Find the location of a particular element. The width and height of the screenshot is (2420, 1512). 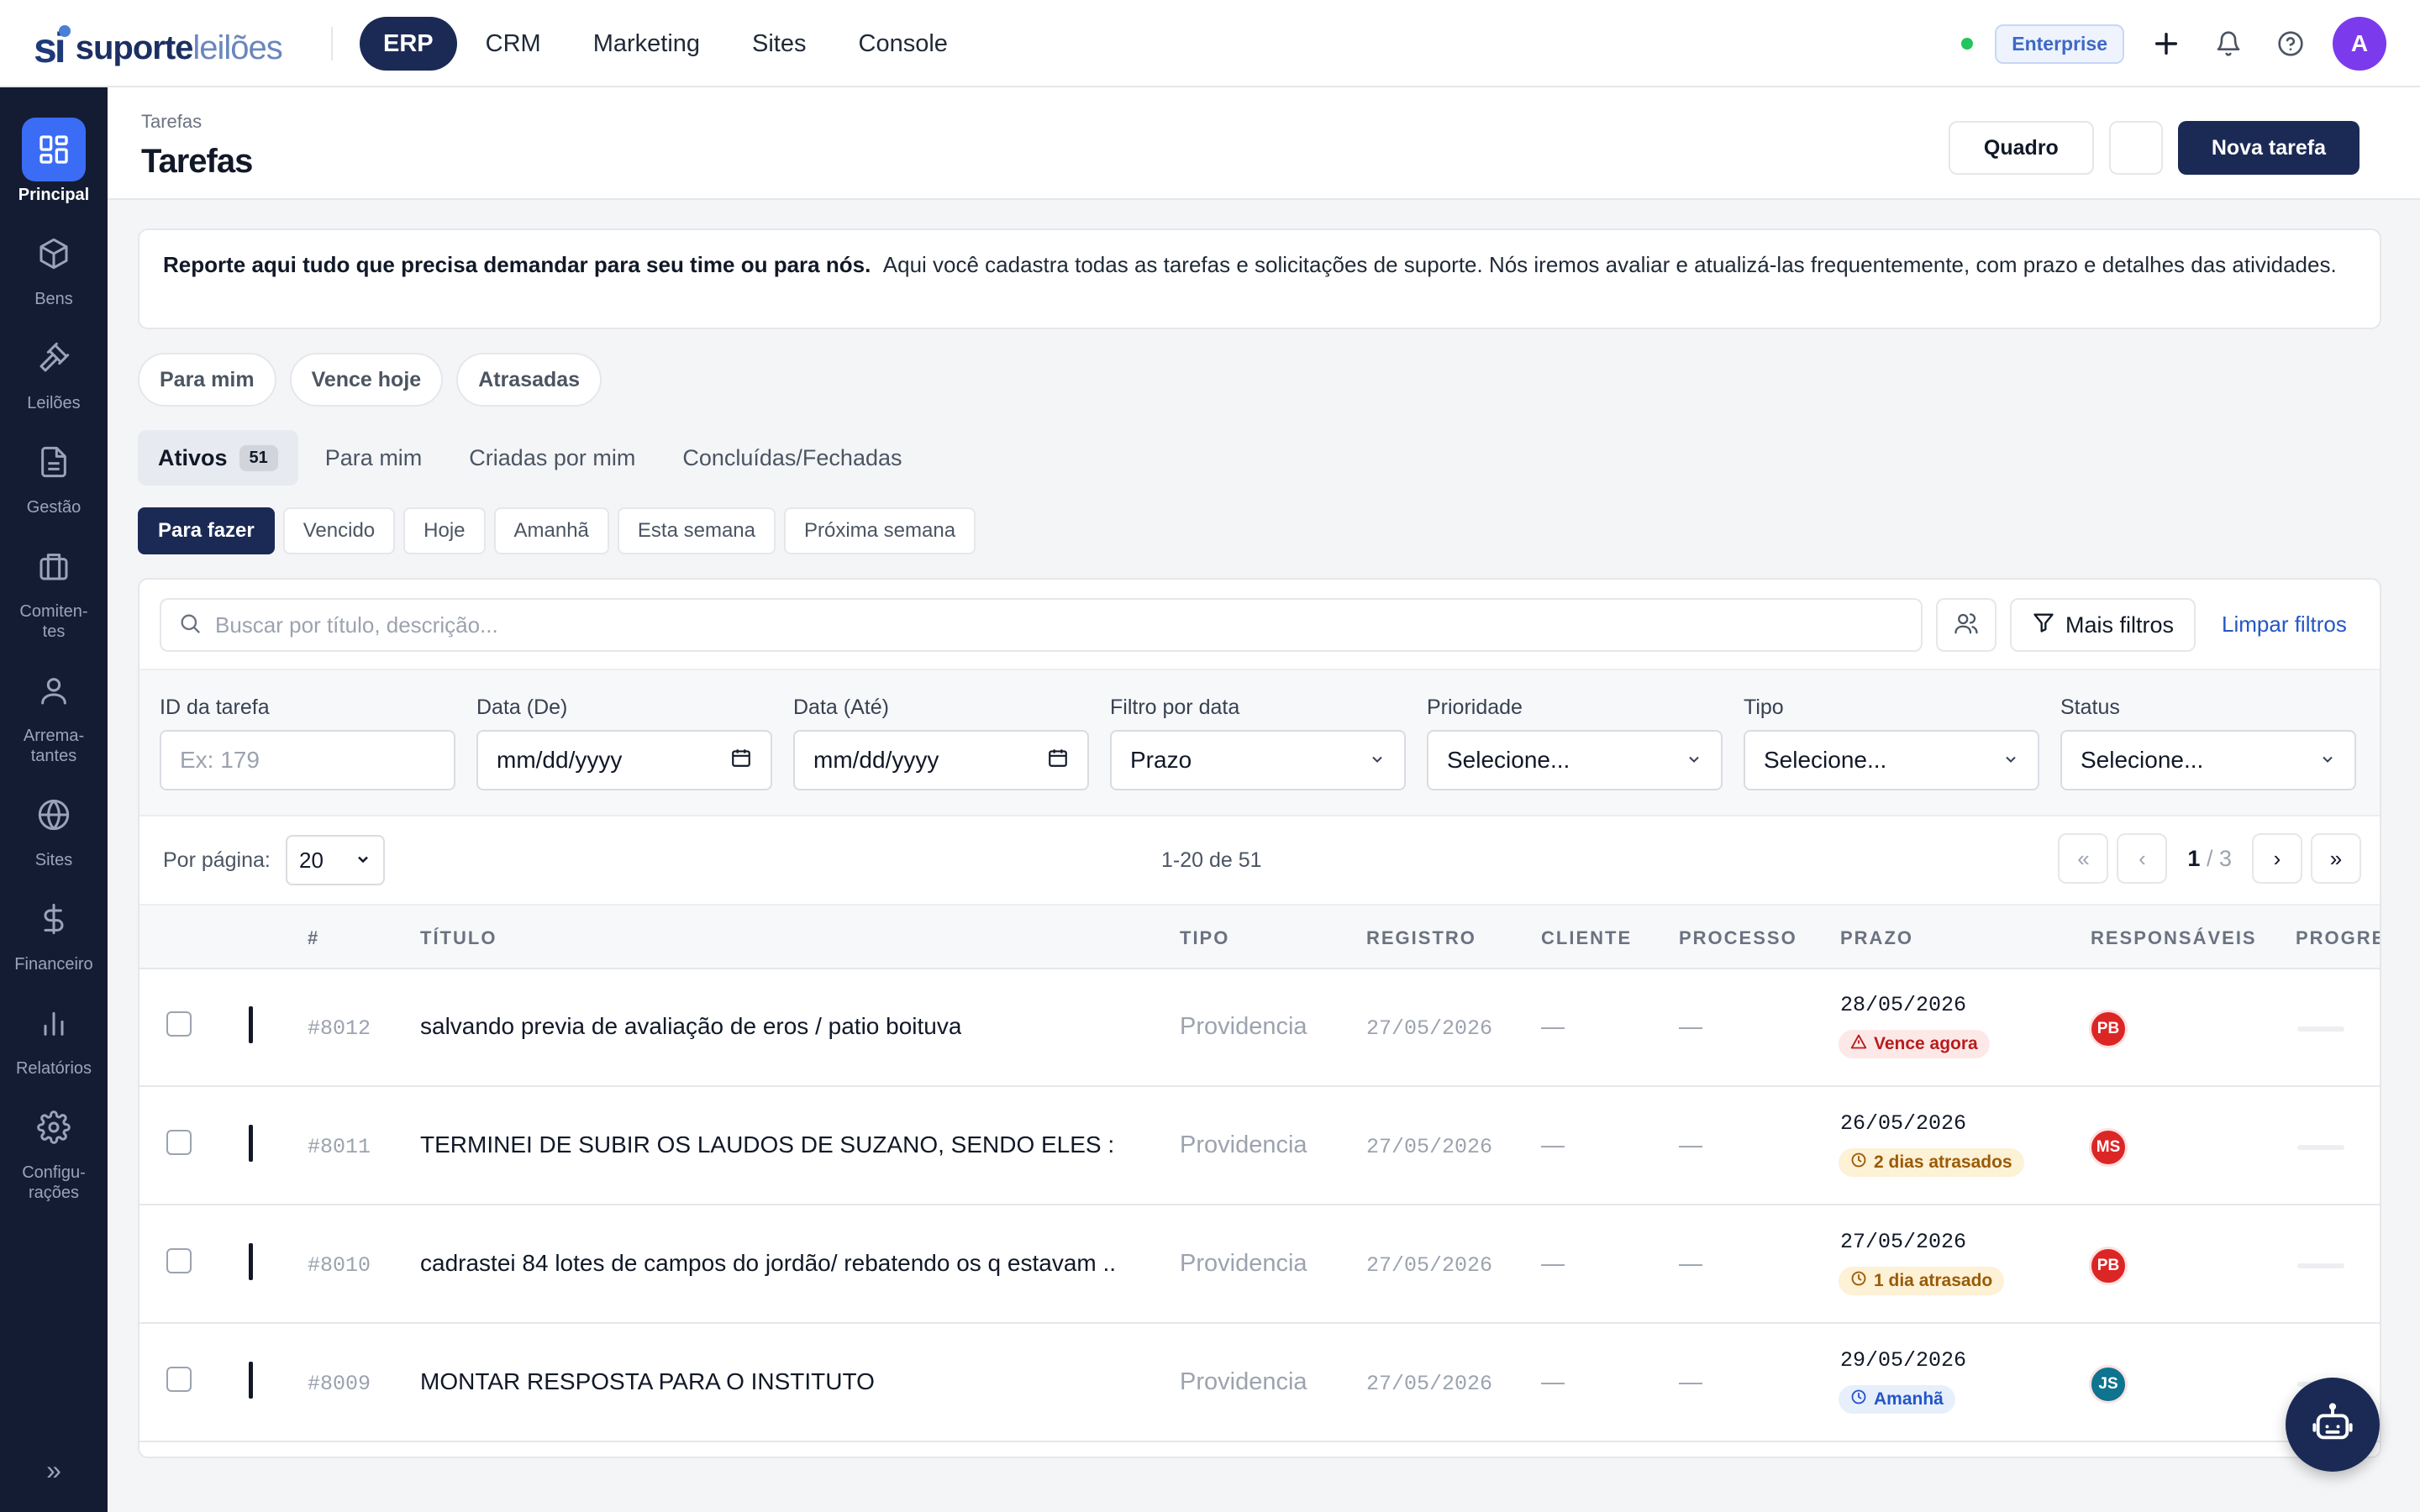

breadcrumb: Tarefas is located at coordinates (172, 122).